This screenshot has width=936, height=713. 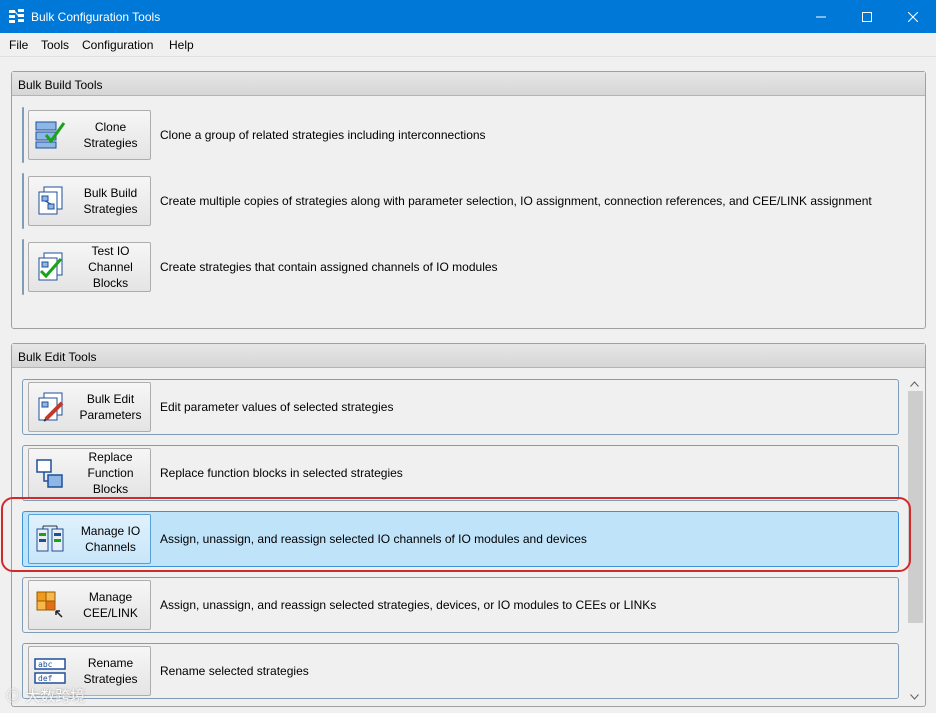 What do you see at coordinates (18, 45) in the screenshot?
I see `menu-file: File` at bounding box center [18, 45].